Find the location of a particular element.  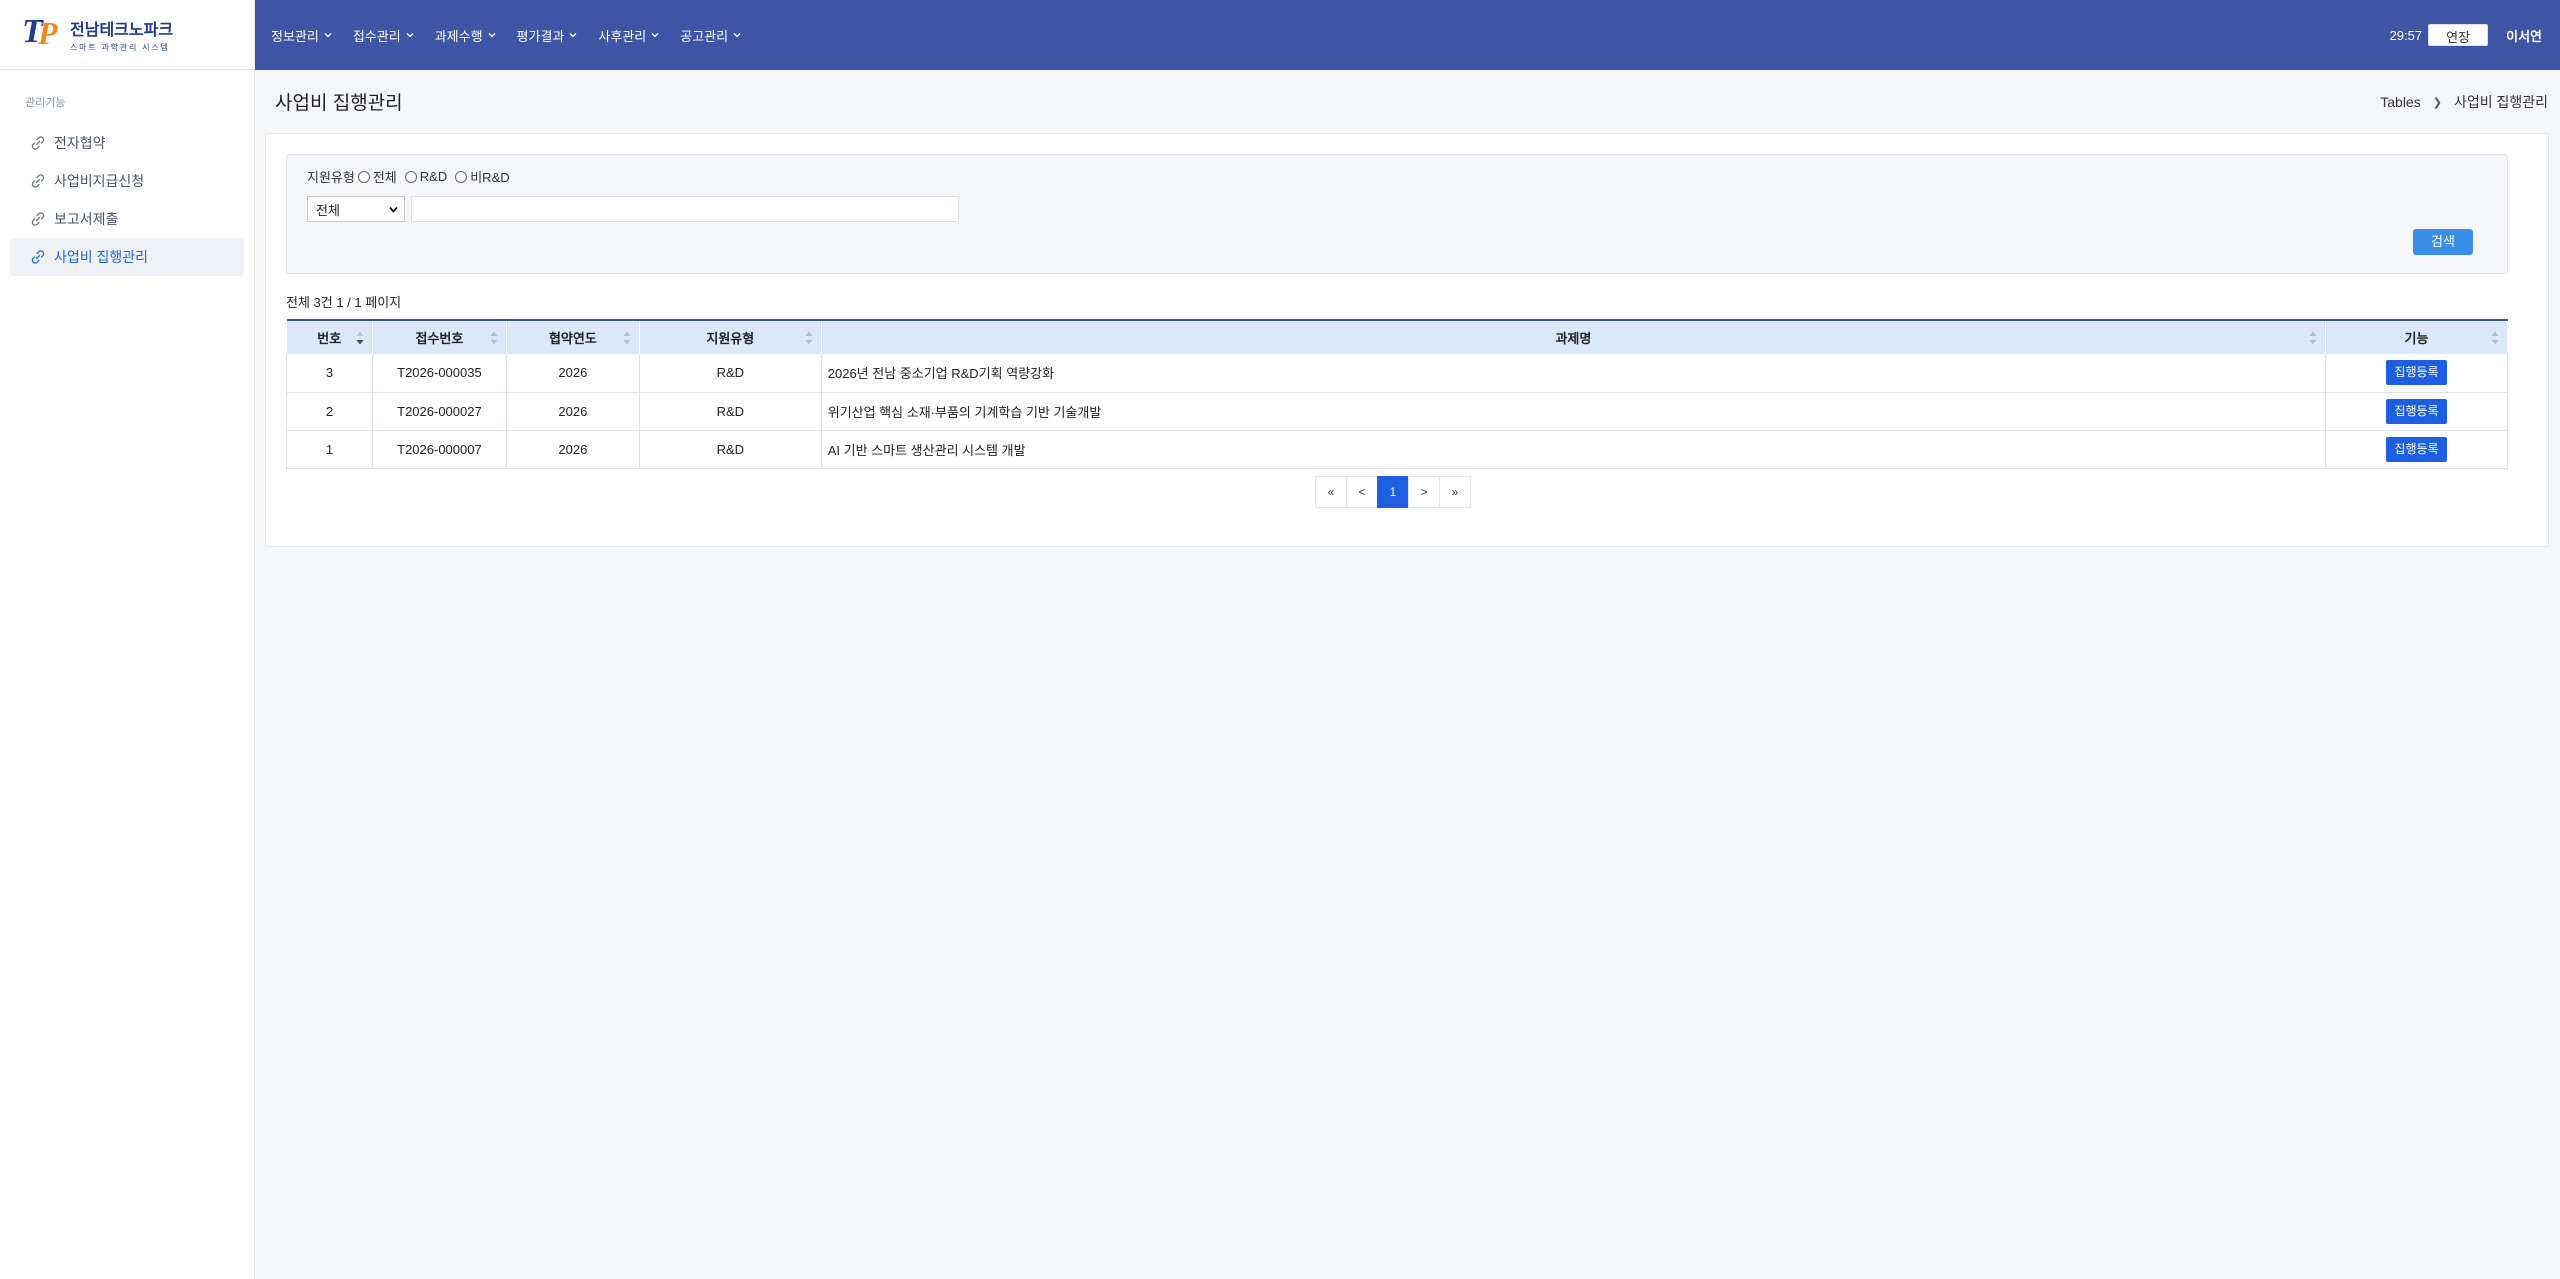

page-last-button: » is located at coordinates (1455, 492).